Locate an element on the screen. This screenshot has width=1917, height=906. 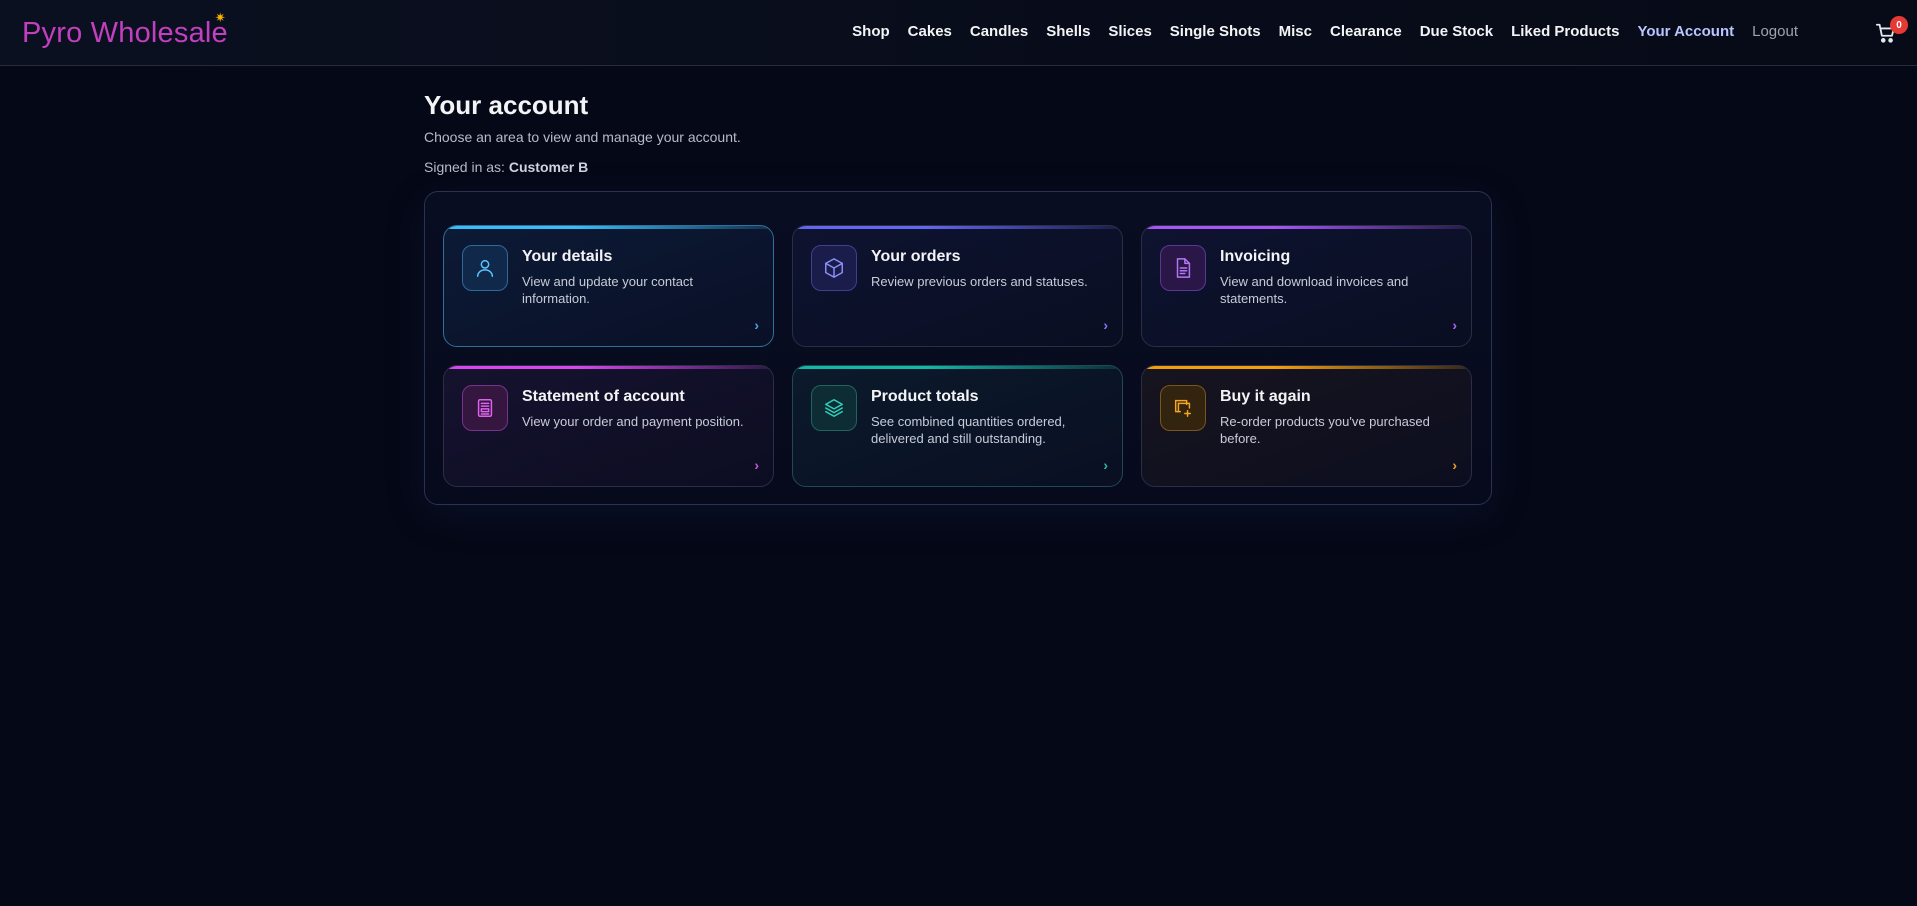
logo-text: Pyro Wholesale is located at coordinates (125, 33).